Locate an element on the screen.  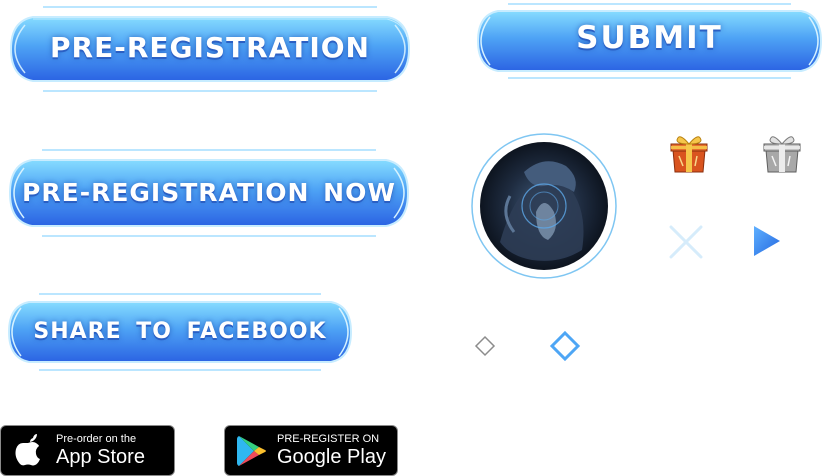
diamond-outline-blue-icon is located at coordinates (565, 346).